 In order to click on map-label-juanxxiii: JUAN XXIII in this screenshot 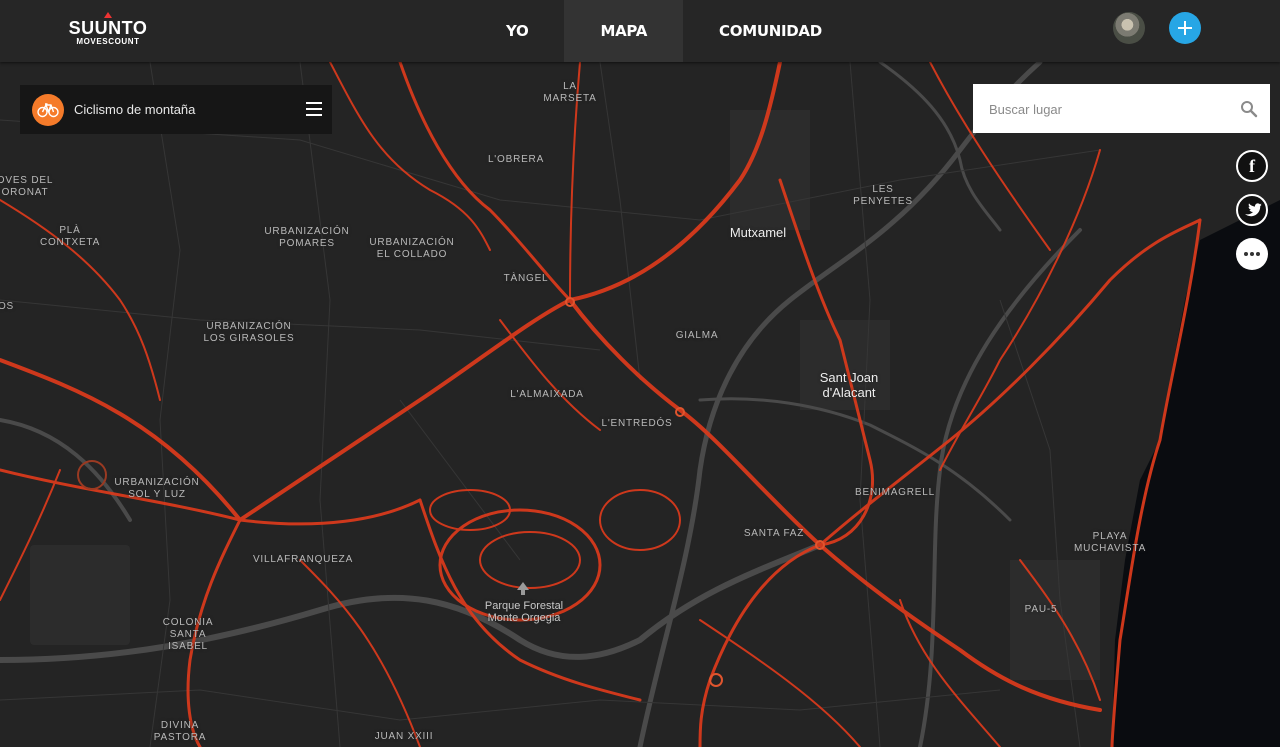, I will do `click(404, 736)`.